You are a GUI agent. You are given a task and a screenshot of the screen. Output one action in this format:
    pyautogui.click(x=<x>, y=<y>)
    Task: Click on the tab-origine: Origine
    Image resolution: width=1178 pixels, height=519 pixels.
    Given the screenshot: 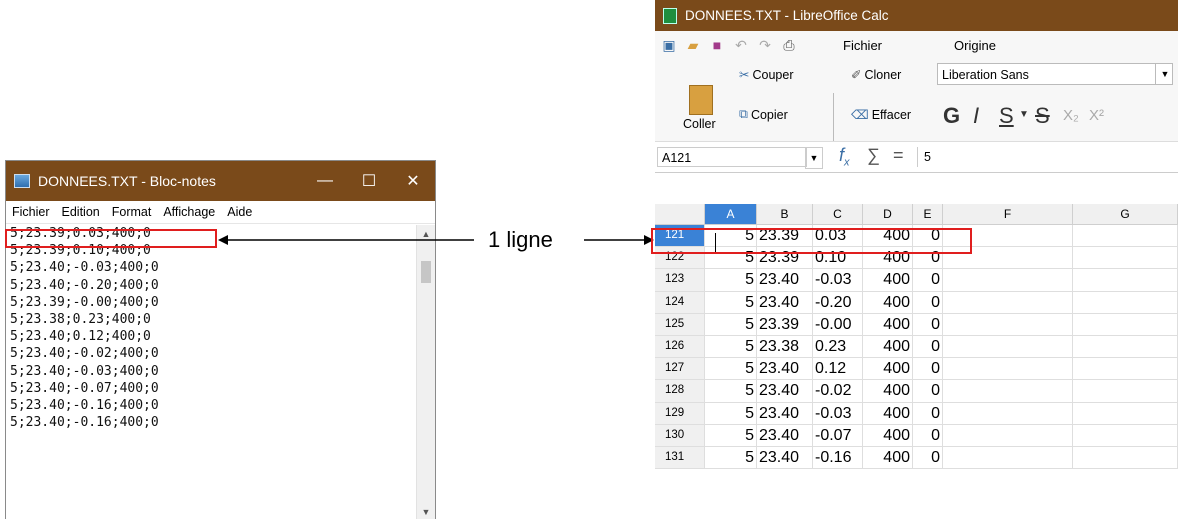 What is the action you would take?
    pyautogui.click(x=975, y=45)
    